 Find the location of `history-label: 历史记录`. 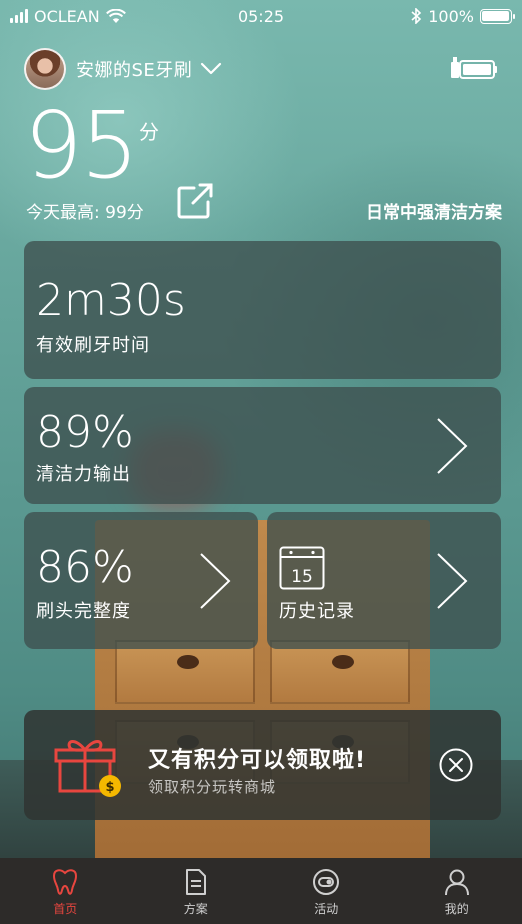

history-label: 历史记录 is located at coordinates (317, 611).